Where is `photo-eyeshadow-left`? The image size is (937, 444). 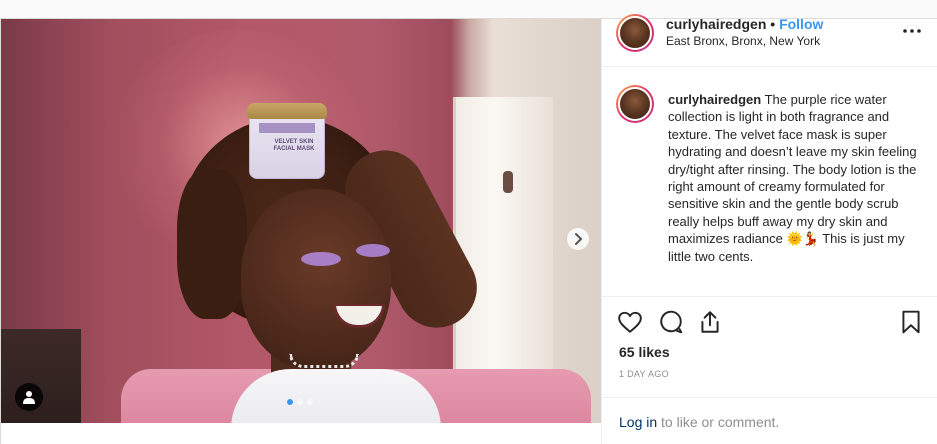
photo-eyeshadow-left is located at coordinates (321, 259).